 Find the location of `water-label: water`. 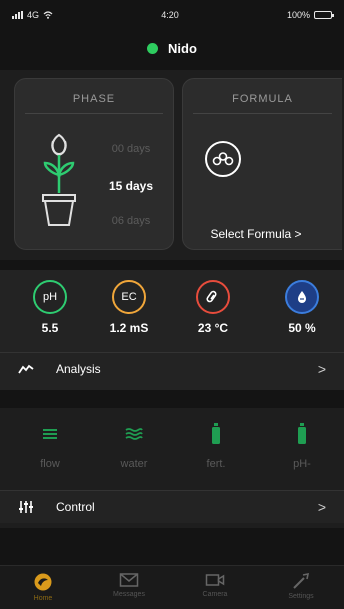

water-label: water is located at coordinates (134, 464).